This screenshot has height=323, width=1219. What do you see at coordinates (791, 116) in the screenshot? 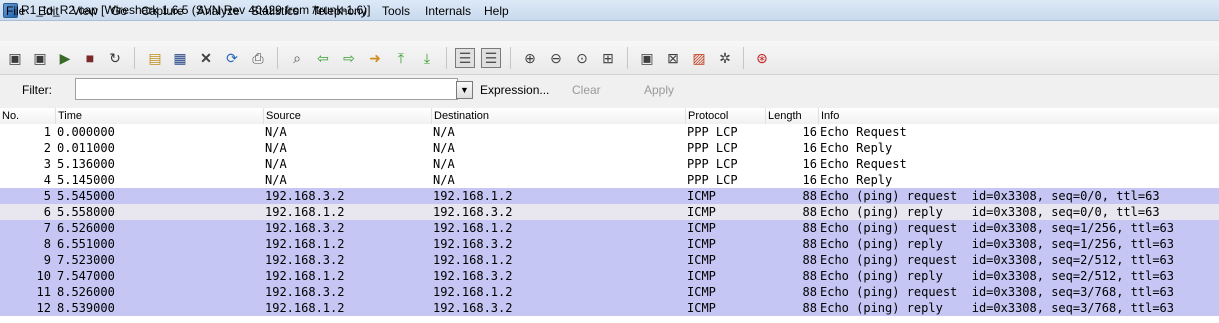
I see `column-header-length: Length` at bounding box center [791, 116].